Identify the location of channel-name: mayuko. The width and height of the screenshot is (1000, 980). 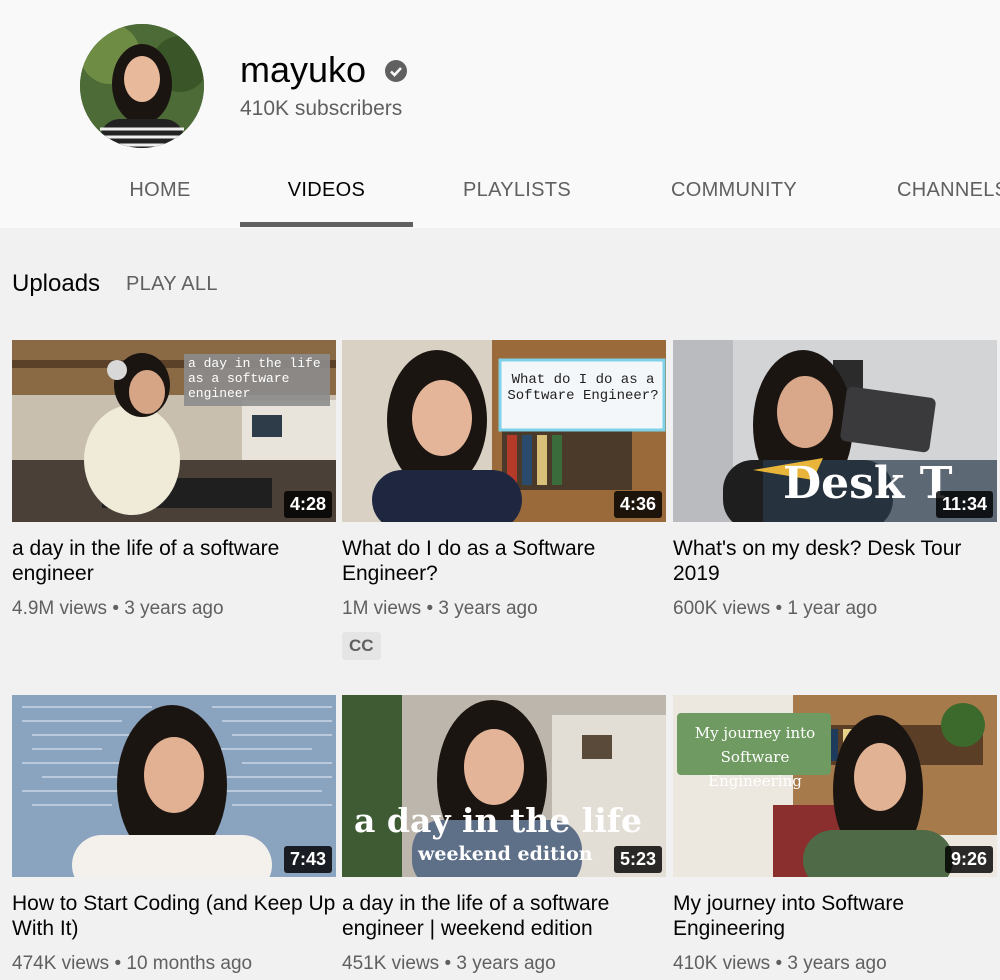
(303, 69).